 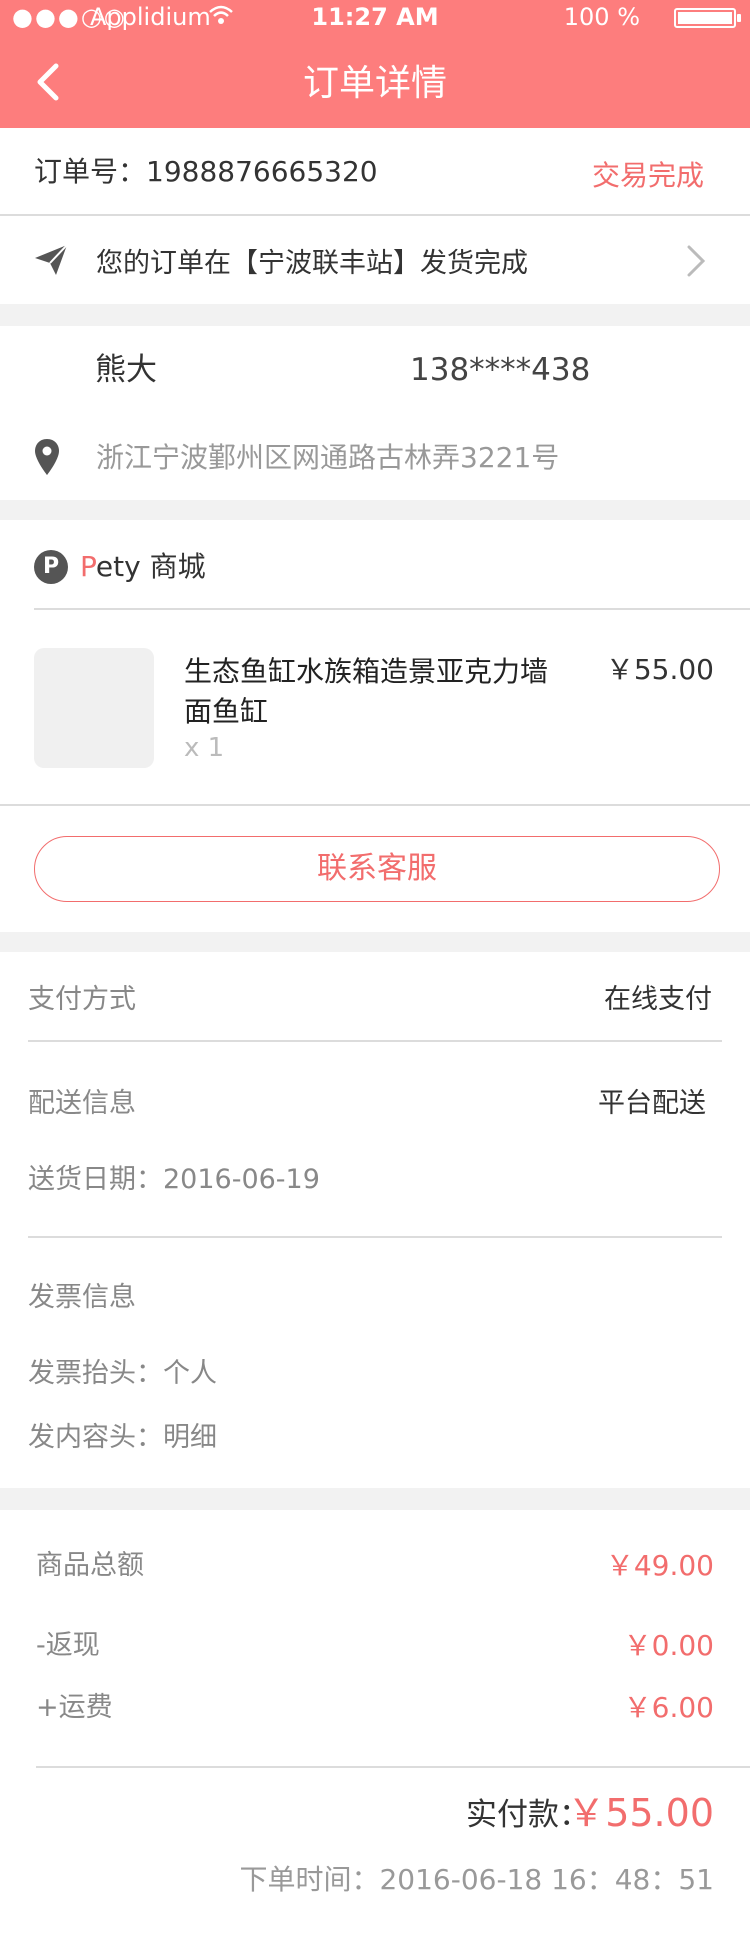 What do you see at coordinates (696, 261) in the screenshot?
I see `chevron-right-icon` at bounding box center [696, 261].